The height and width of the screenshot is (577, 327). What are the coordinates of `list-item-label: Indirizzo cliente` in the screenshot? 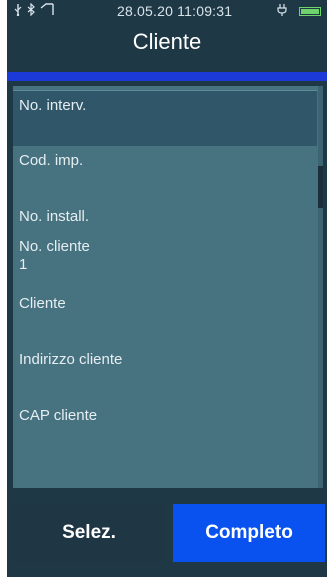 It's located at (71, 359).